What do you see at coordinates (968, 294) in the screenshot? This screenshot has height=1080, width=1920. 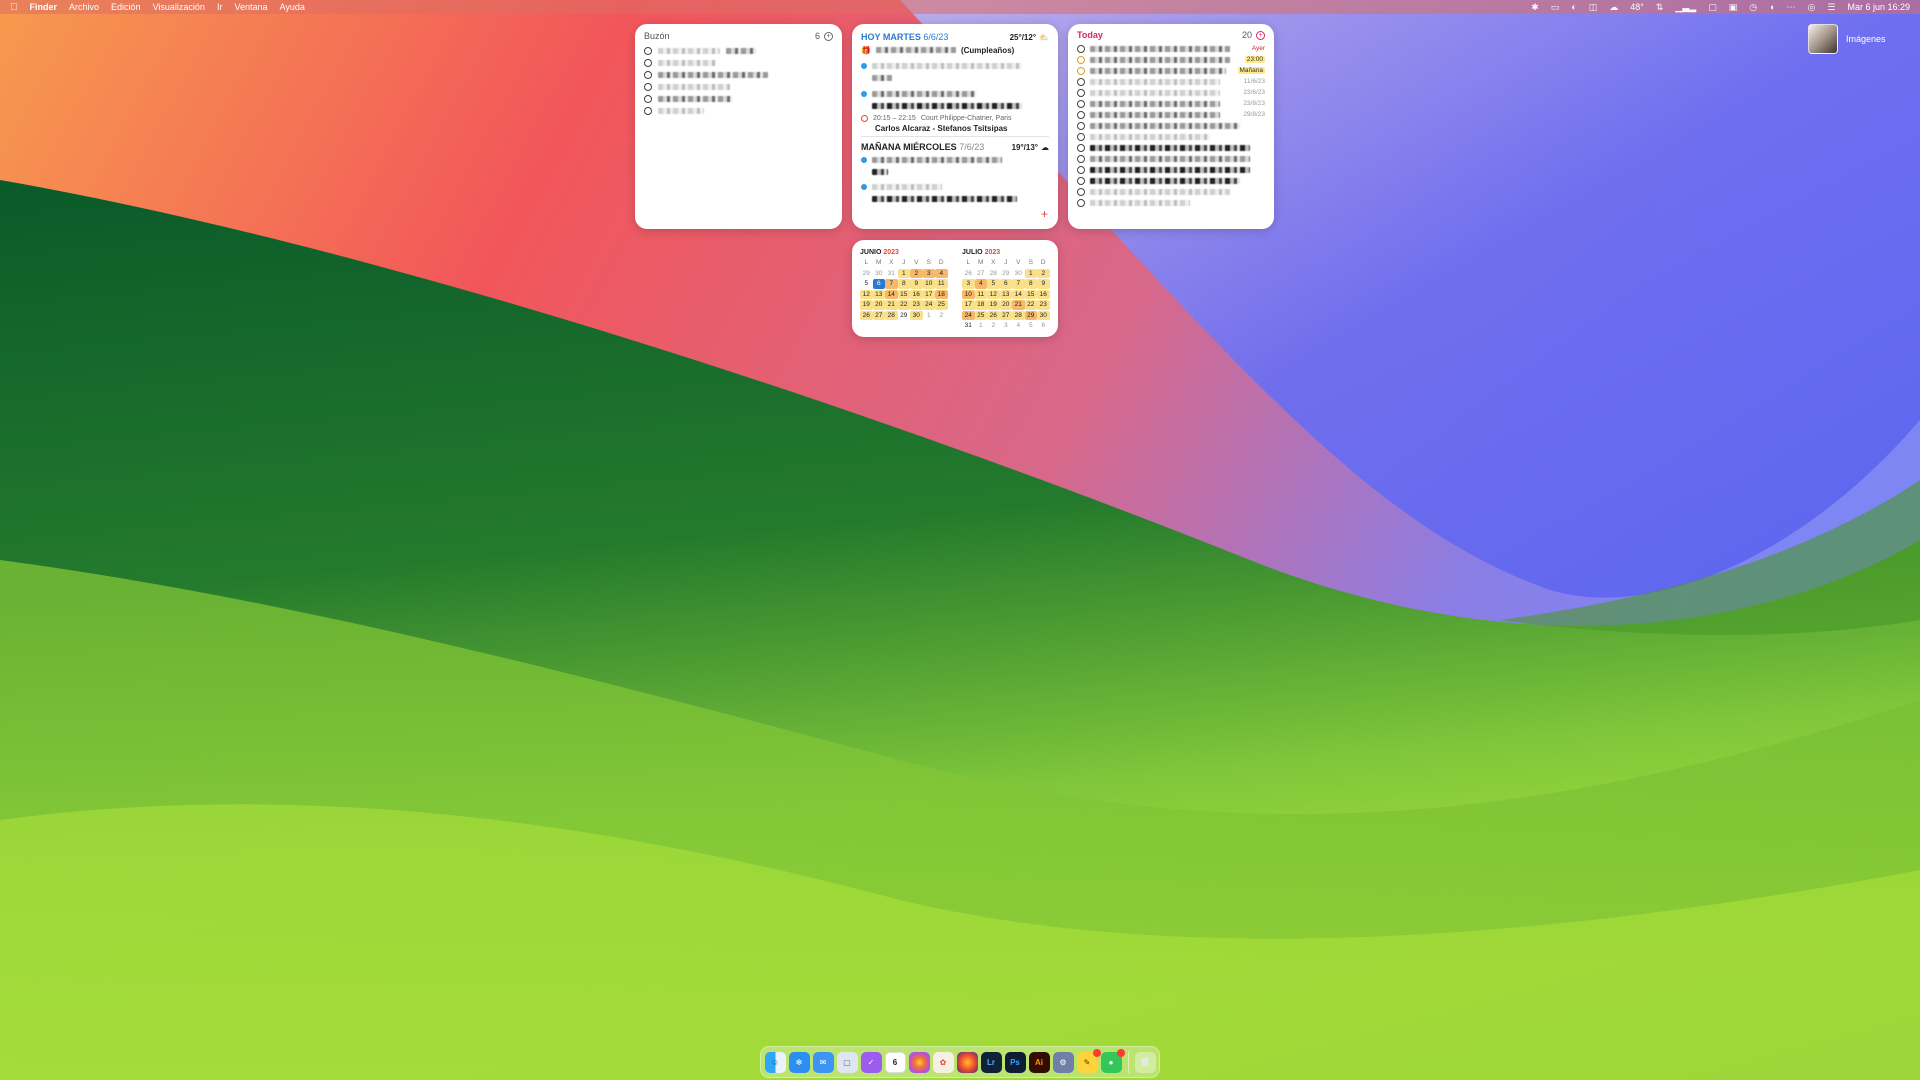 I see `calendar-day: 10` at bounding box center [968, 294].